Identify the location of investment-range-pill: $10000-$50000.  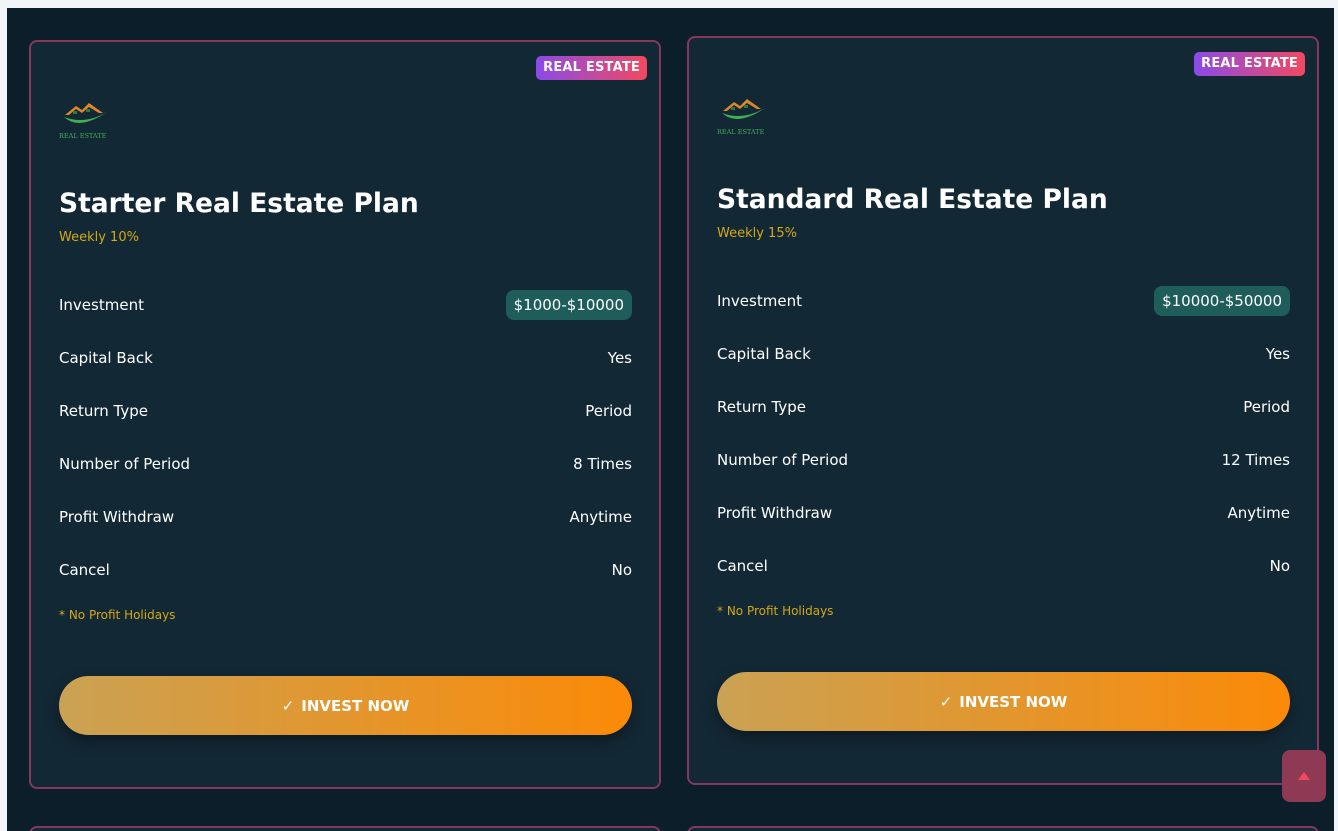
(1222, 301).